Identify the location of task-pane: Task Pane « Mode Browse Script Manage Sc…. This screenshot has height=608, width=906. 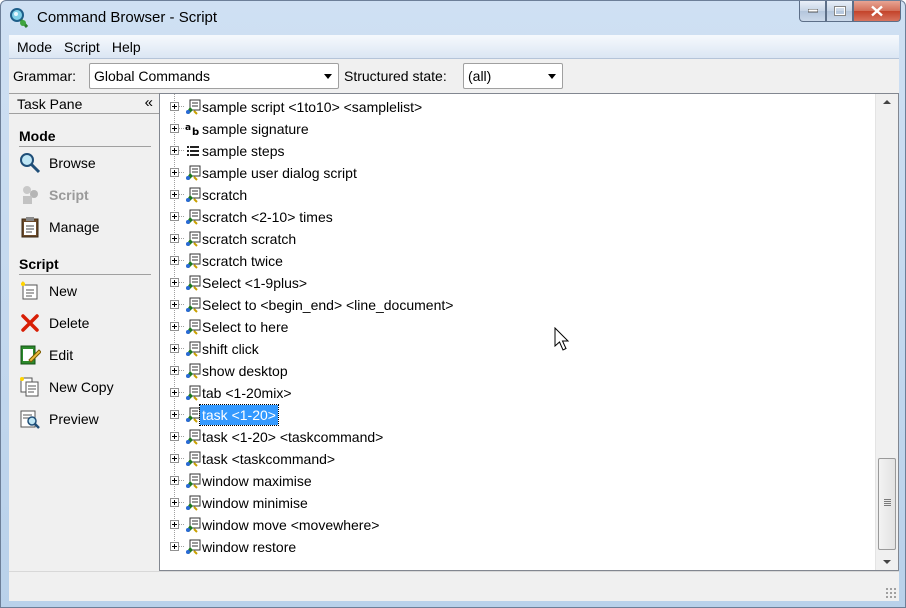
(84, 332).